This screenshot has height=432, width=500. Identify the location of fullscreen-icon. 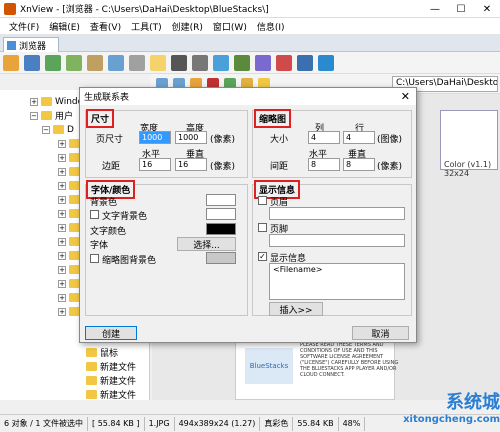
(32, 62).